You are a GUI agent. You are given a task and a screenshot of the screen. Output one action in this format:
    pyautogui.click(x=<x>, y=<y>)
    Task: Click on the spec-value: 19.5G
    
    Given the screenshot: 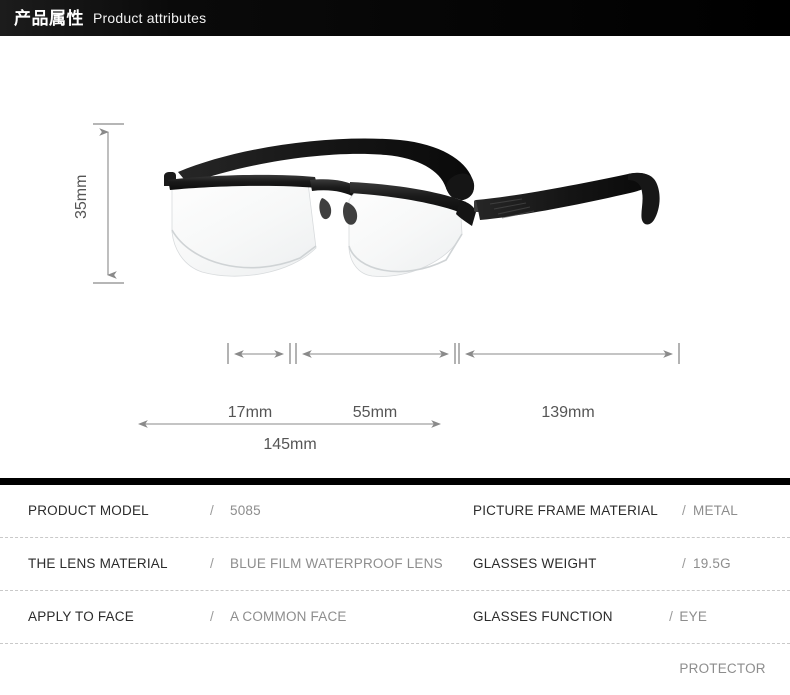 What is the action you would take?
    pyautogui.click(x=712, y=563)
    